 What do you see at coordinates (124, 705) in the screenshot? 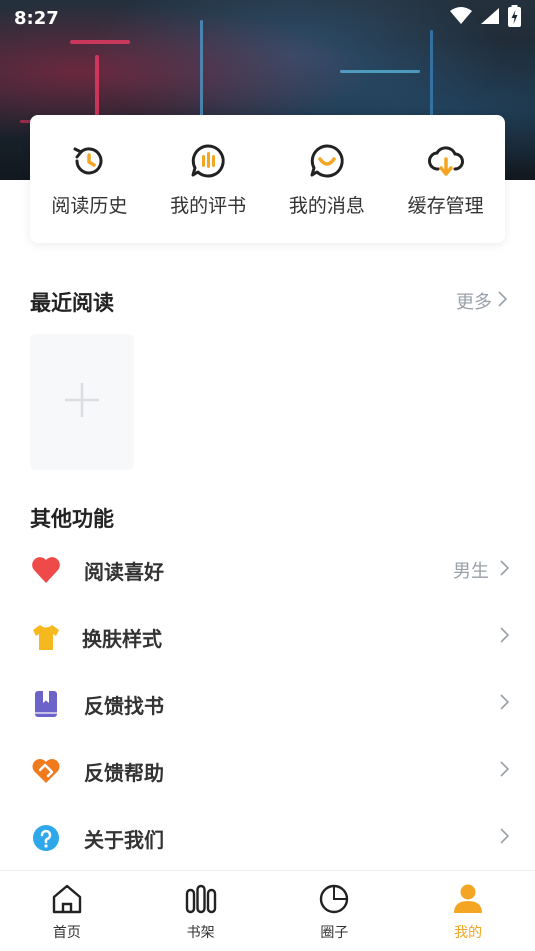
I see `func-label: 反馈找书` at bounding box center [124, 705].